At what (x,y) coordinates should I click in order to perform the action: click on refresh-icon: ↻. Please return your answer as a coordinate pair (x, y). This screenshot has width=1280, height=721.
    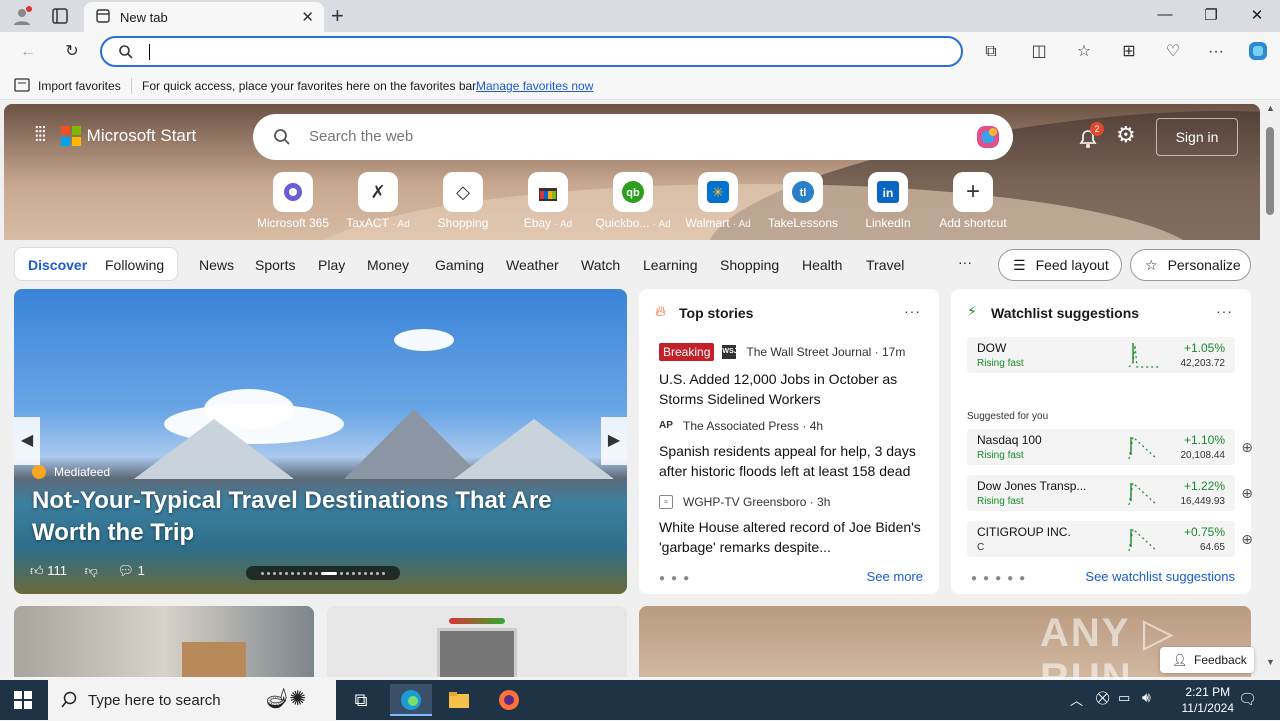
    Looking at the image, I should click on (72, 52).